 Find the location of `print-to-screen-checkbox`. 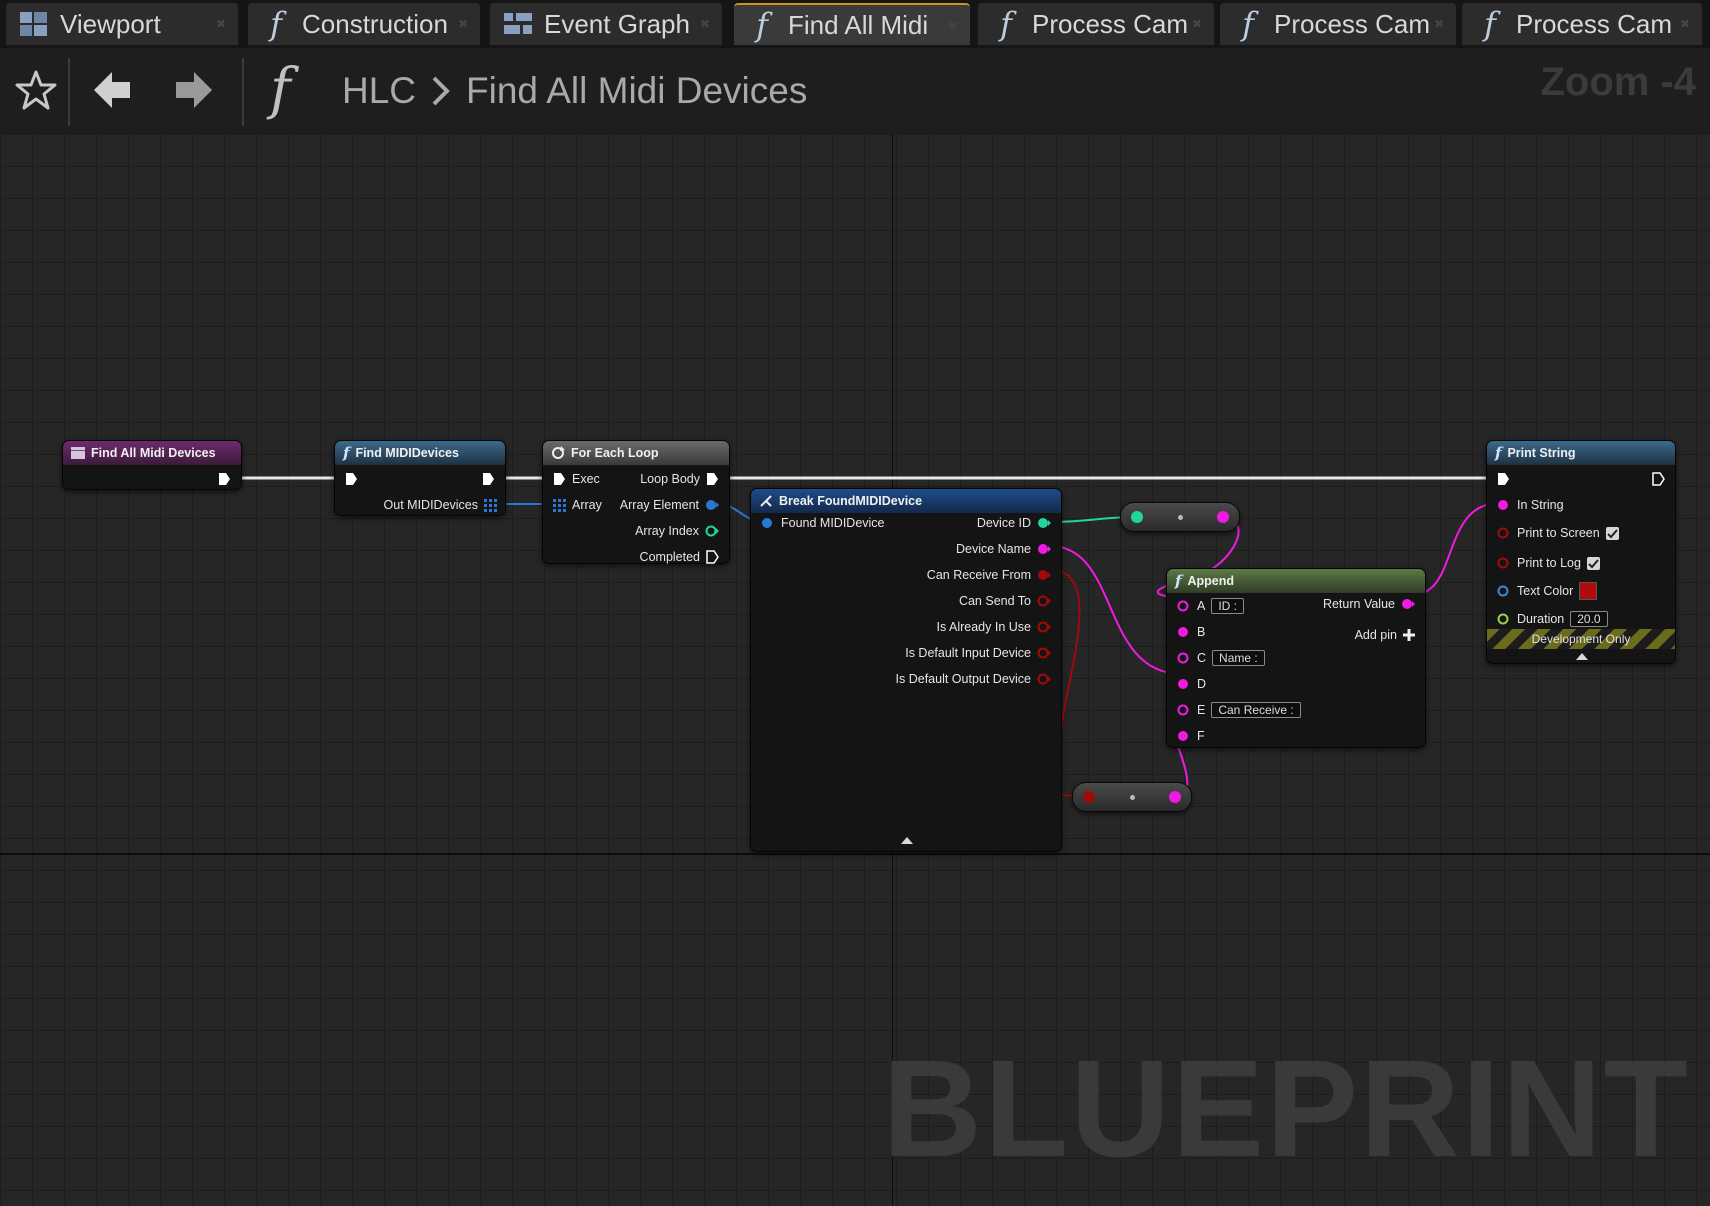

print-to-screen-checkbox is located at coordinates (1612, 533).